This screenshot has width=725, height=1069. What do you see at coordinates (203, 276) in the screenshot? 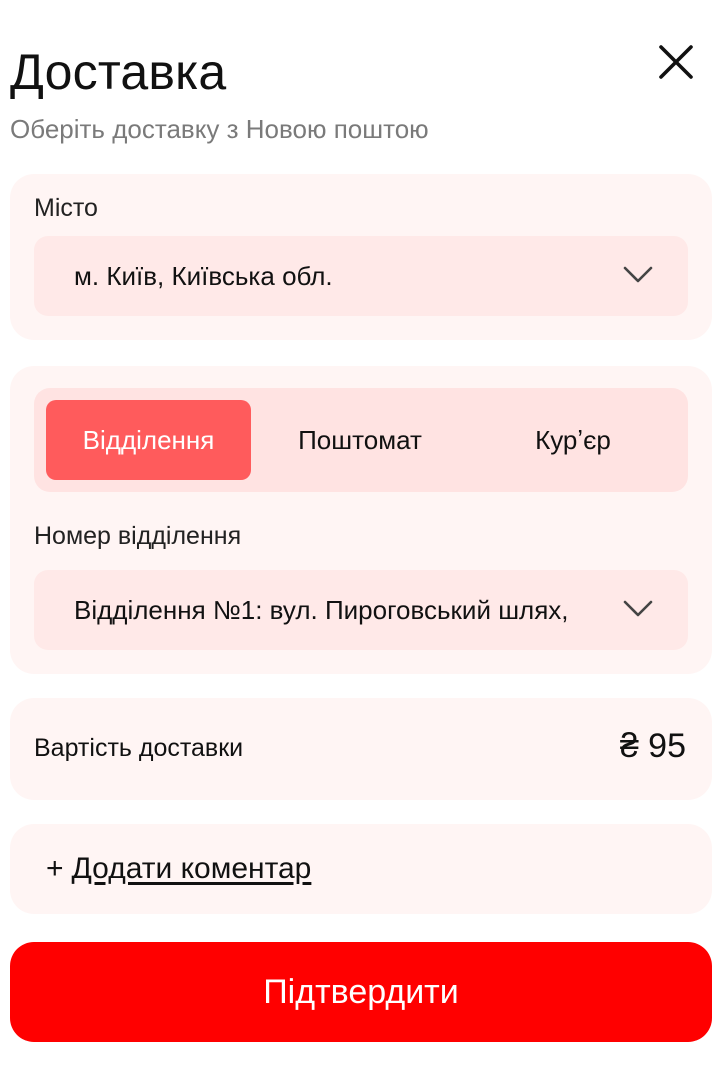
I see `city-select-value: м. Київ, Київська обл.` at bounding box center [203, 276].